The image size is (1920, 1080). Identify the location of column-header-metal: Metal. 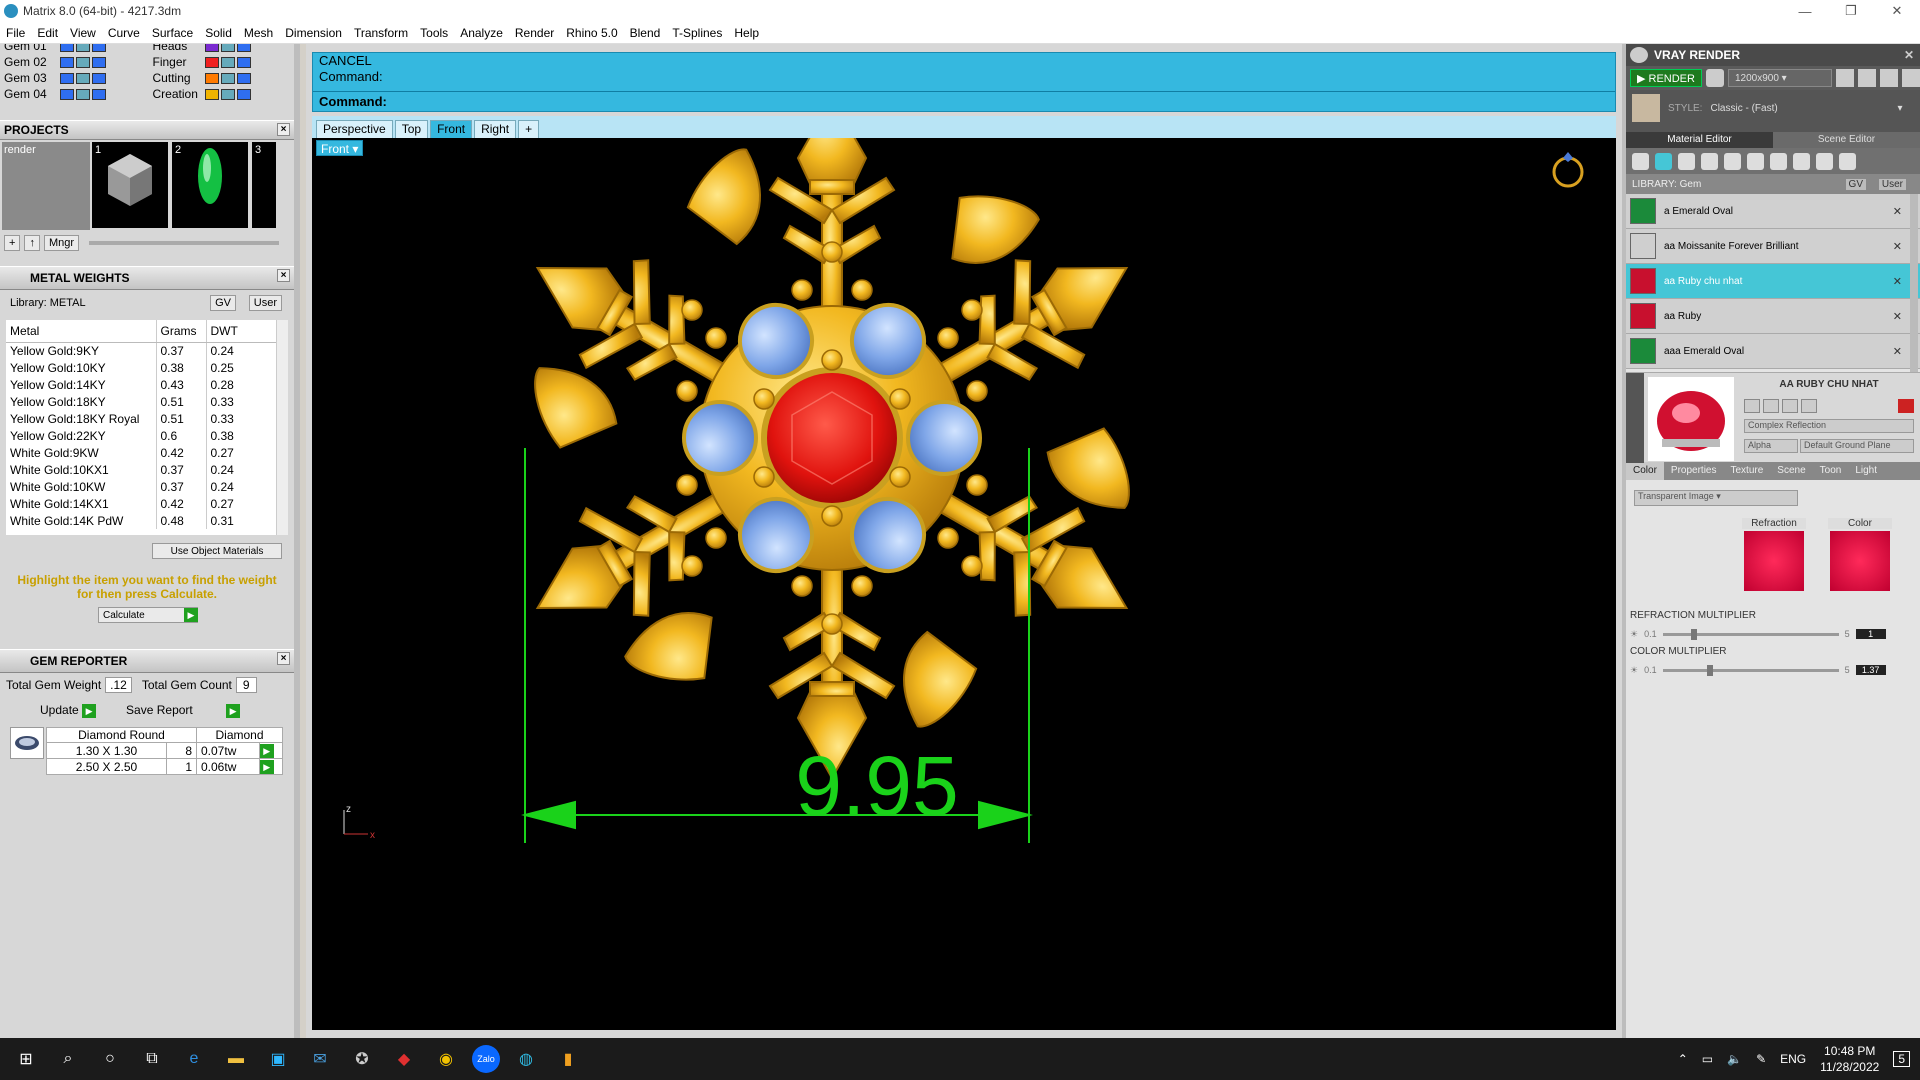
(81, 331).